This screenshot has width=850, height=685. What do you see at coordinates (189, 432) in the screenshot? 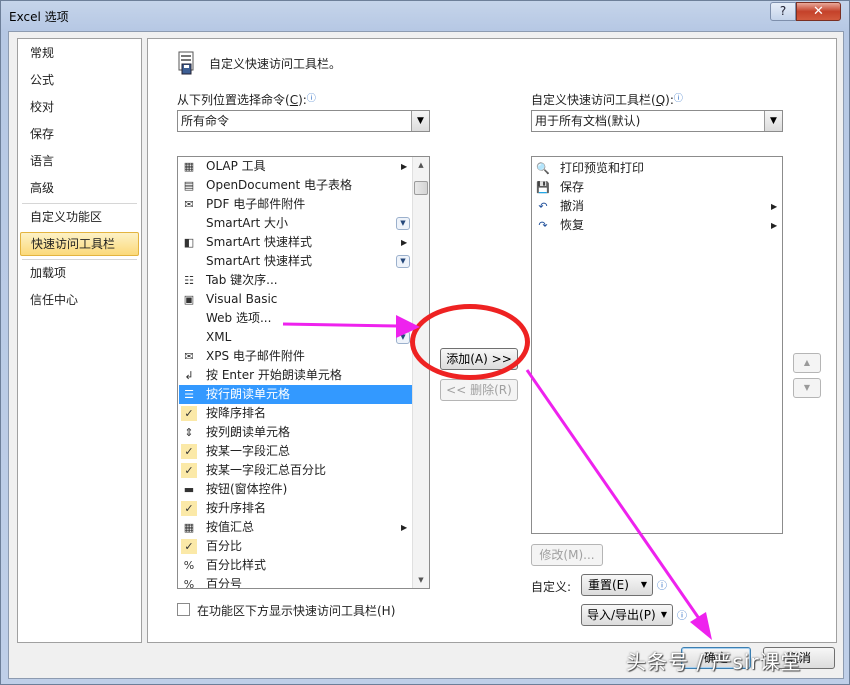
I see `read-columns-icon: ⇕` at bounding box center [189, 432].